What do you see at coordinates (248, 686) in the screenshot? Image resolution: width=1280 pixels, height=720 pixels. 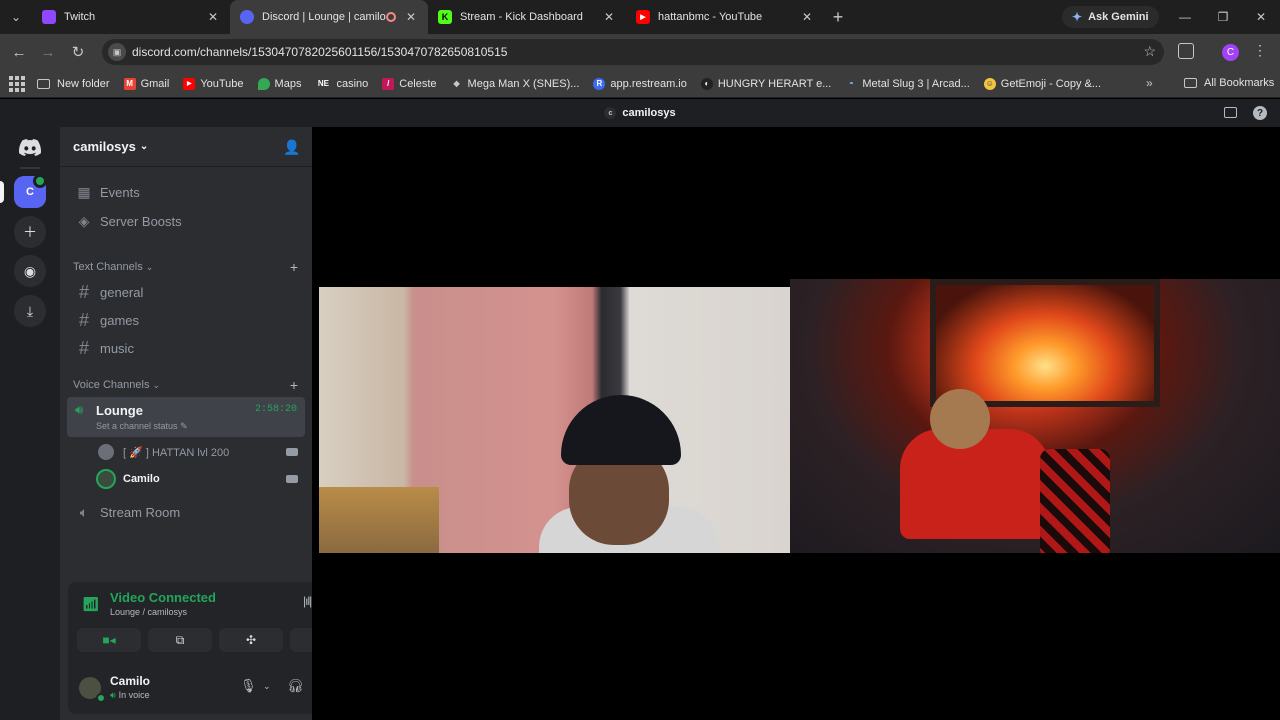 I see `microphone-icon: 🎙︎` at bounding box center [248, 686].